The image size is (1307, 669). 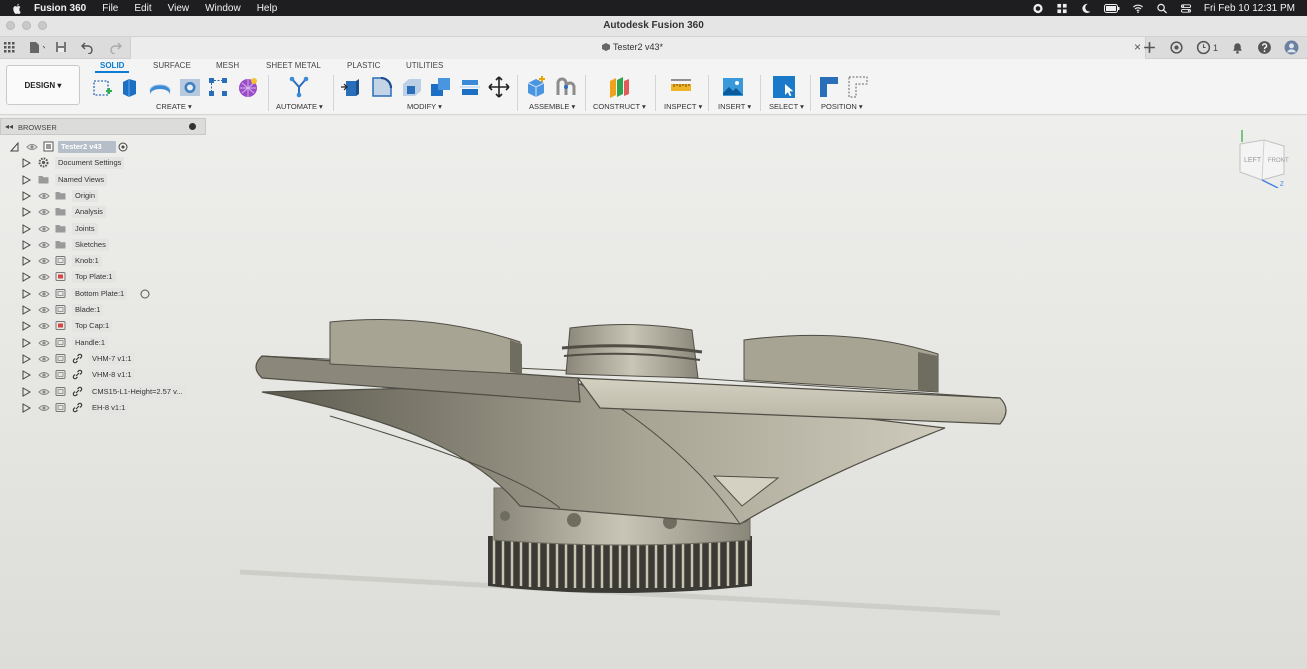 I want to click on window-grid-icon, so click(x=1062, y=8).